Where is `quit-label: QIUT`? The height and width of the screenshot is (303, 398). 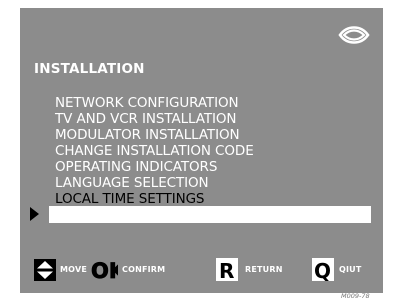
quit-label: QIUT is located at coordinates (350, 269).